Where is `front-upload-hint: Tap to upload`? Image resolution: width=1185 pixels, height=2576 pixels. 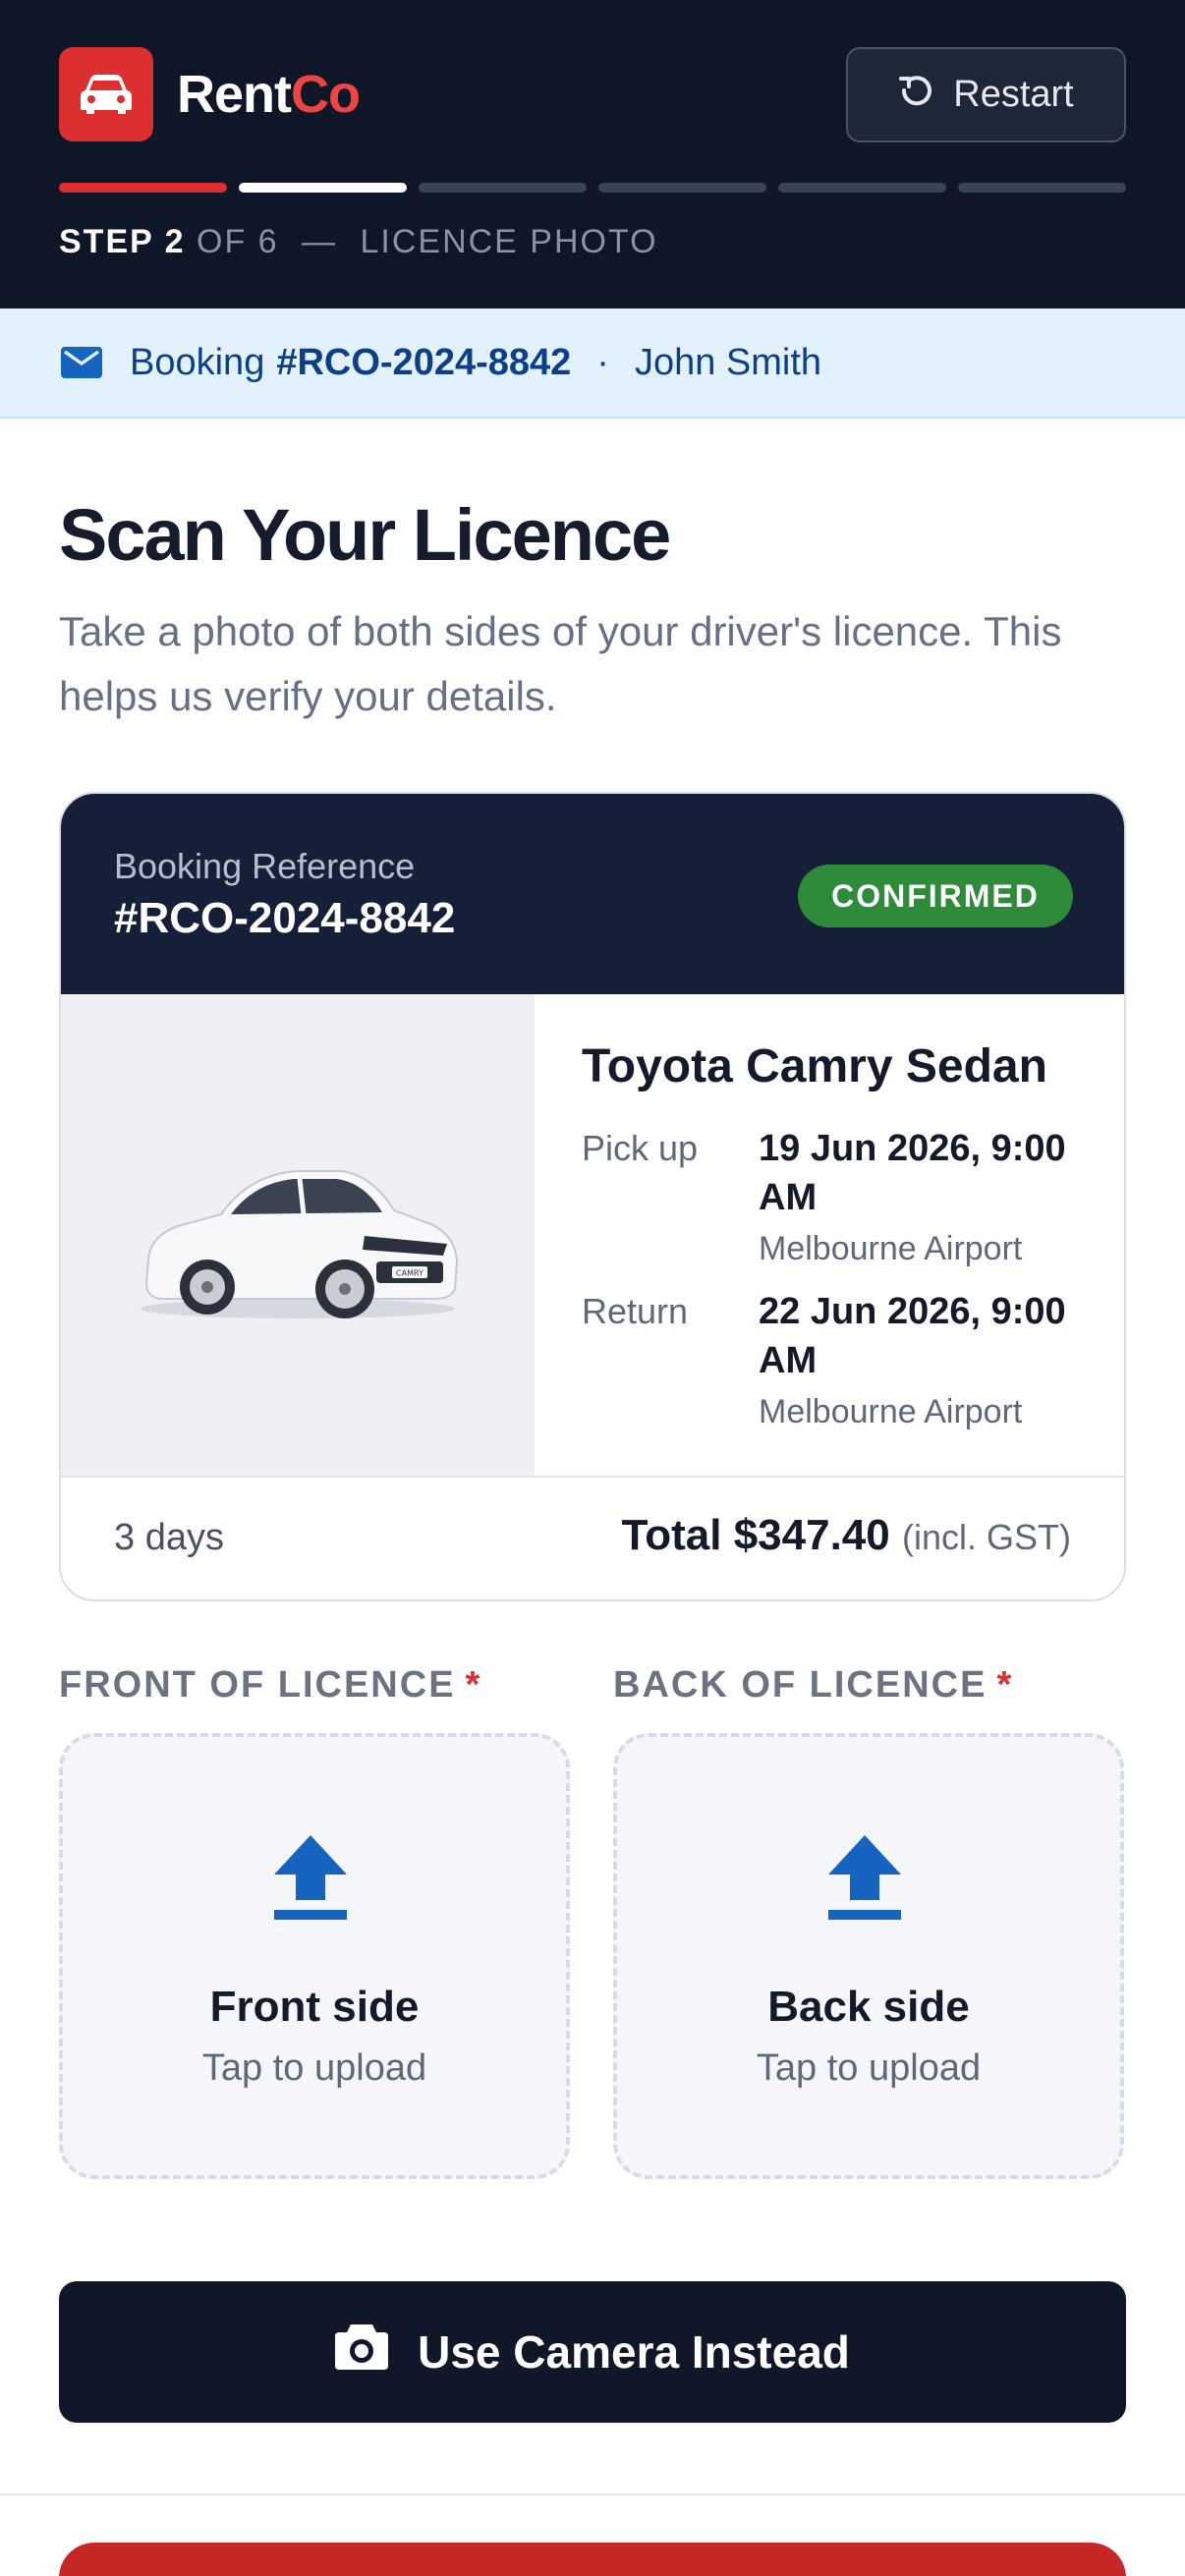 front-upload-hint: Tap to upload is located at coordinates (314, 2068).